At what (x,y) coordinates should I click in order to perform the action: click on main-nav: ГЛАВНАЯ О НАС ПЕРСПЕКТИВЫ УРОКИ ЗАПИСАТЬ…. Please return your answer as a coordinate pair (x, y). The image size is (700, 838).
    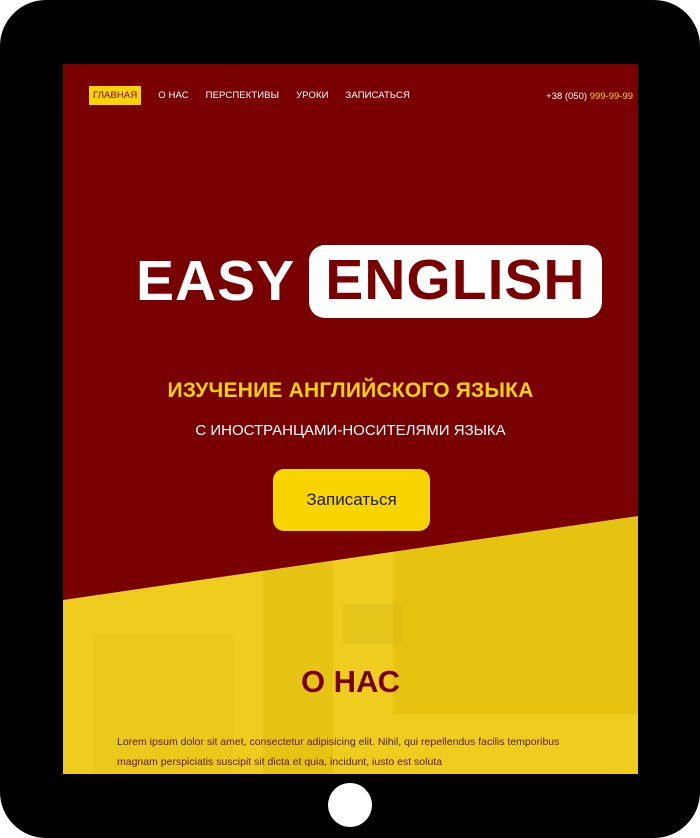
    Looking at the image, I should click on (258, 95).